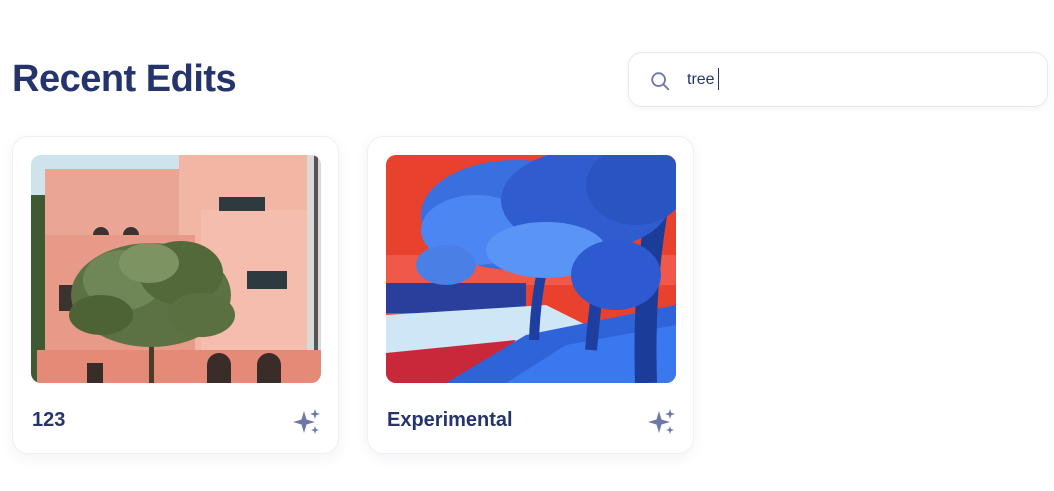 Image resolution: width=1054 pixels, height=491 pixels. I want to click on text-caret, so click(718, 79).